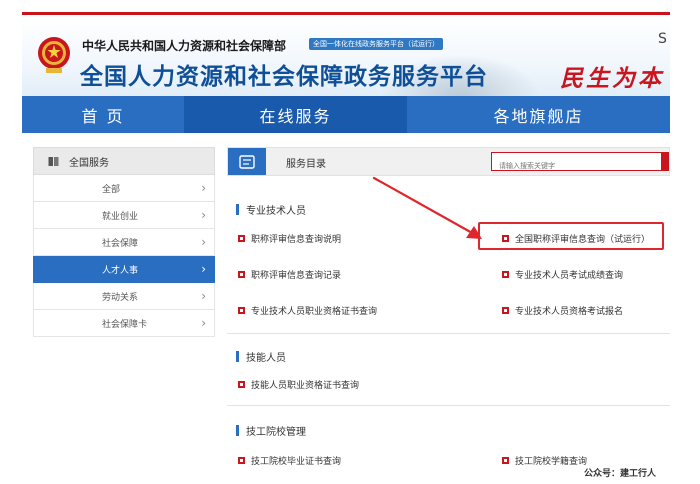  What do you see at coordinates (247, 161) in the screenshot?
I see `catalog-icon` at bounding box center [247, 161].